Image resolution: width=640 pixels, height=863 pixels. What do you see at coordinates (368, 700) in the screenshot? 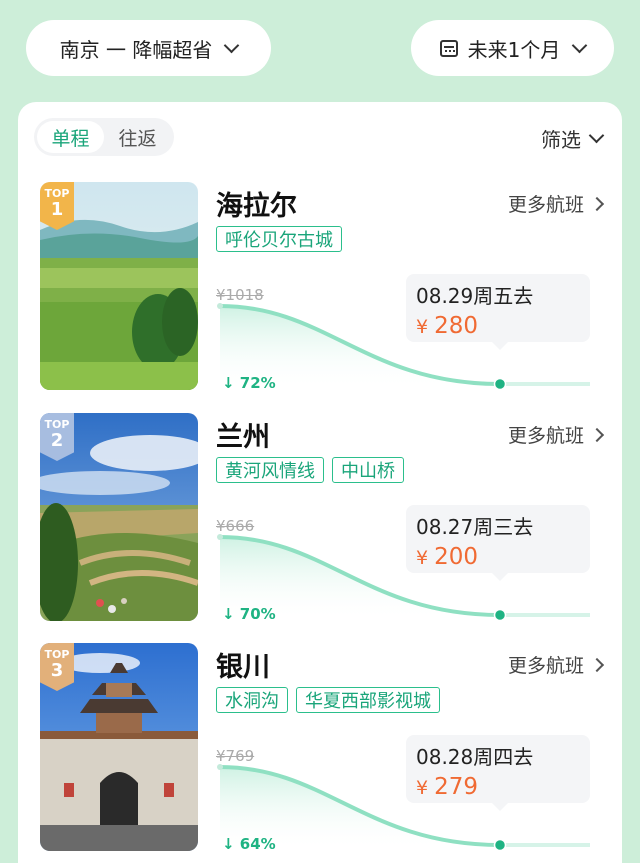
I see `attraction-tag: 华夏西部影视城` at bounding box center [368, 700].